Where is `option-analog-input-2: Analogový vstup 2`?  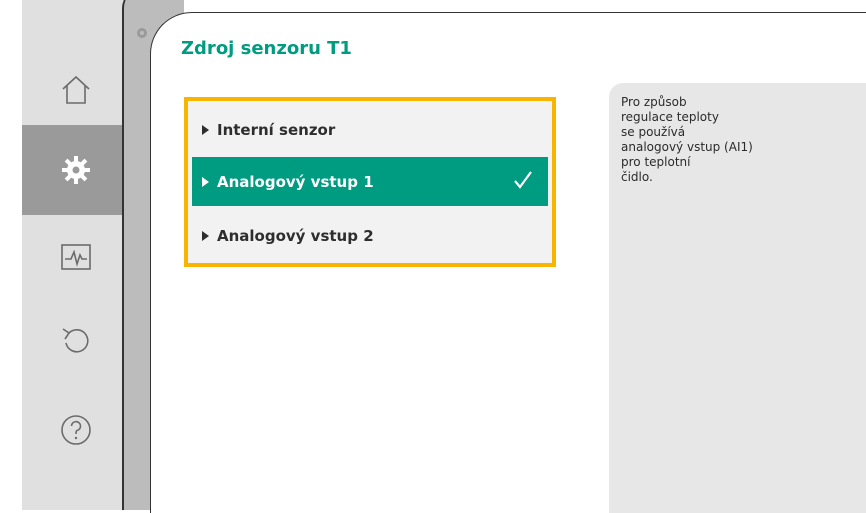 option-analog-input-2: Analogový vstup 2 is located at coordinates (370, 235).